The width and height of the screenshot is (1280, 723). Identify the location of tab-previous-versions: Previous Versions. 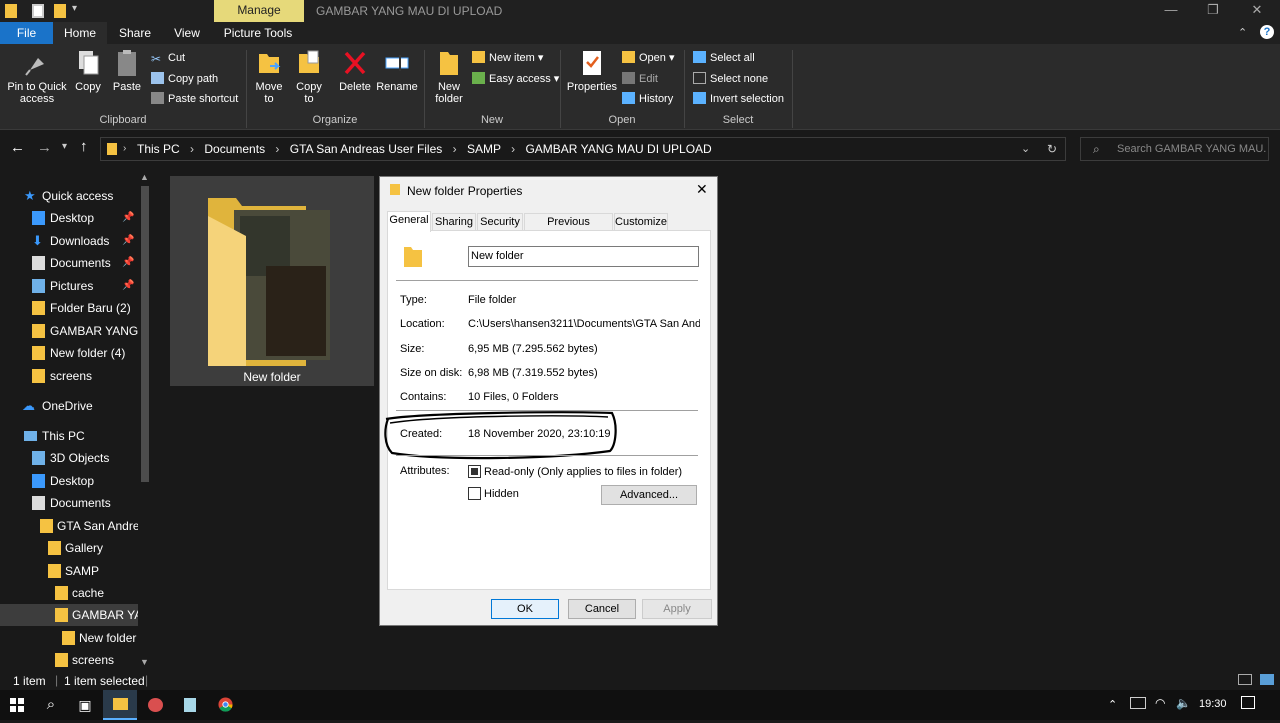
(568, 229).